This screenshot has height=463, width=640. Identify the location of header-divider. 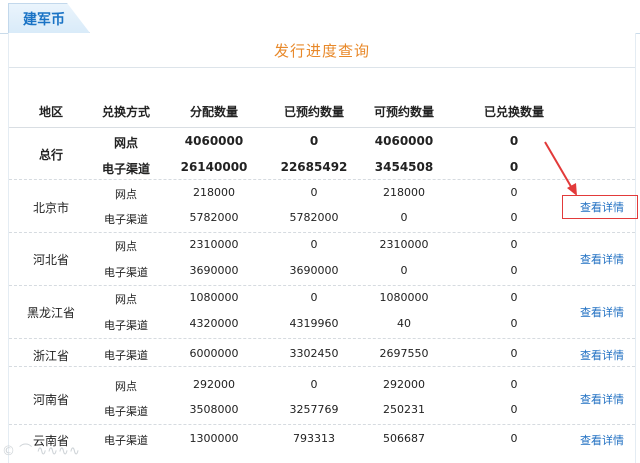
(322, 127).